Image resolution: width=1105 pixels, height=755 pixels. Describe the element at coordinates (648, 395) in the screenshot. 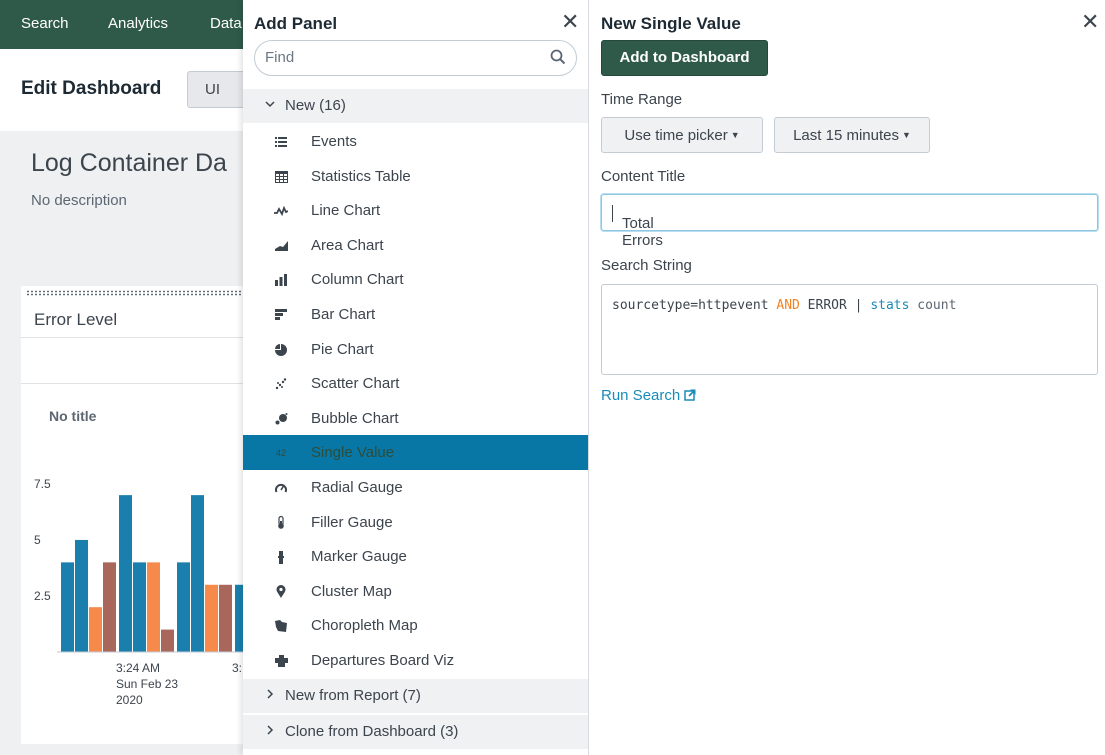

I see `run-search-link: Run Search` at that location.